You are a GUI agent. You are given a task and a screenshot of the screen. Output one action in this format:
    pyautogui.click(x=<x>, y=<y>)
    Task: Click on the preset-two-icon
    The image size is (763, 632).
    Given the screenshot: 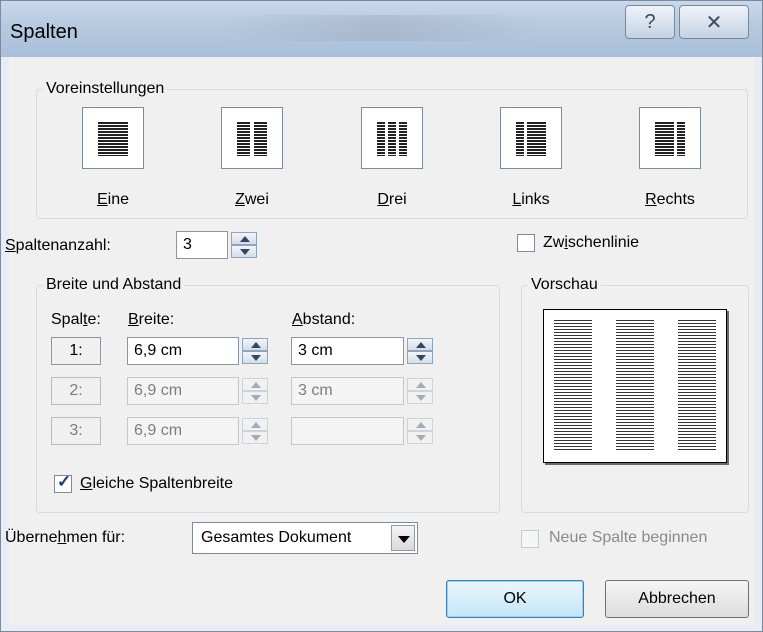 What is the action you would take?
    pyautogui.click(x=252, y=138)
    